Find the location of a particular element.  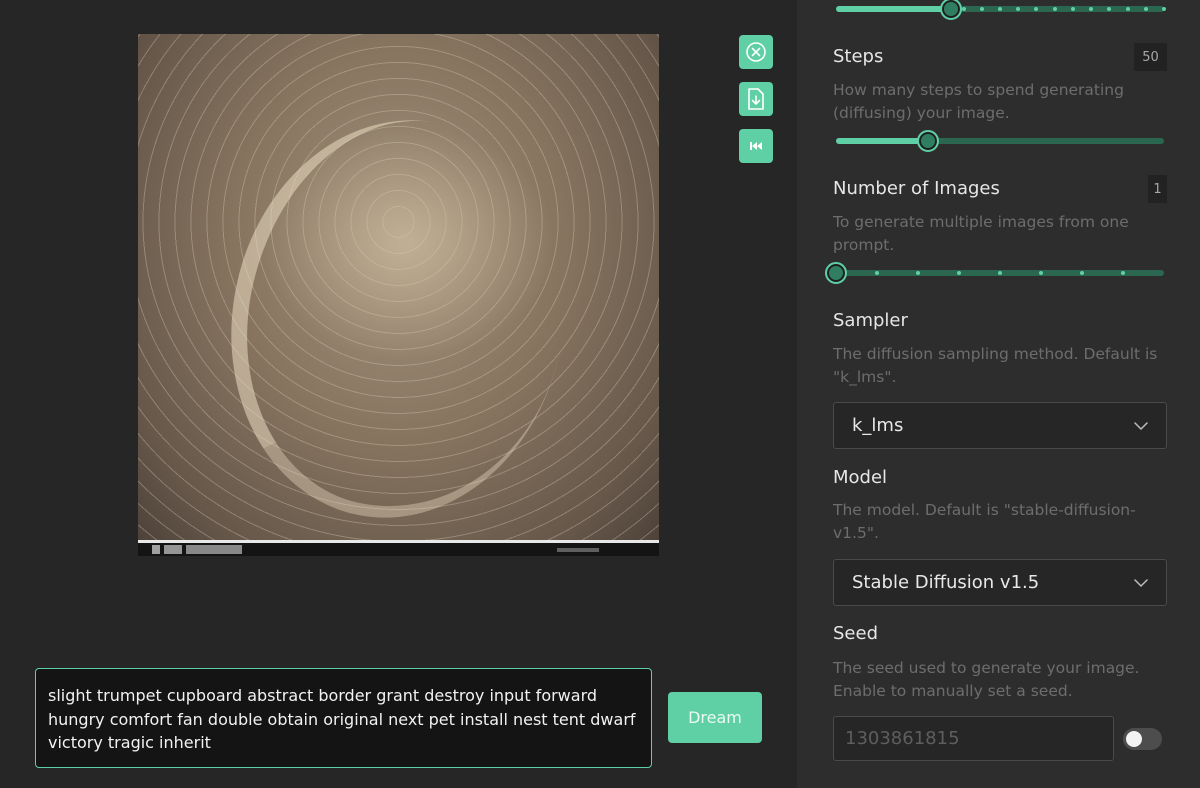

sampler-title: Sampler is located at coordinates (870, 320).